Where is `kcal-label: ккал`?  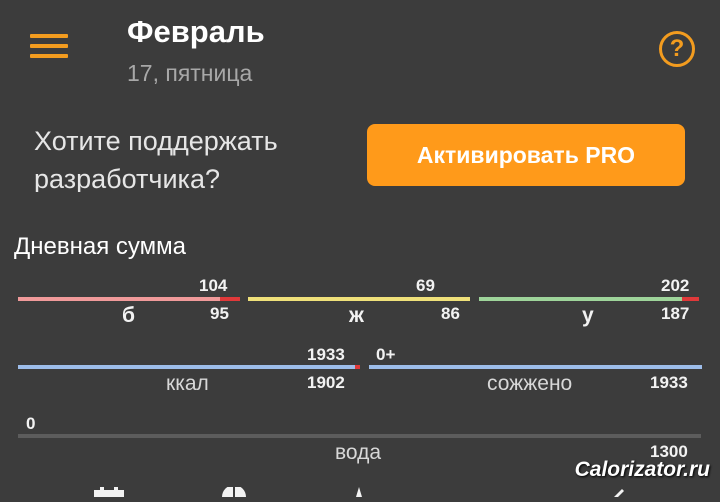
kcal-label: ккал is located at coordinates (187, 383).